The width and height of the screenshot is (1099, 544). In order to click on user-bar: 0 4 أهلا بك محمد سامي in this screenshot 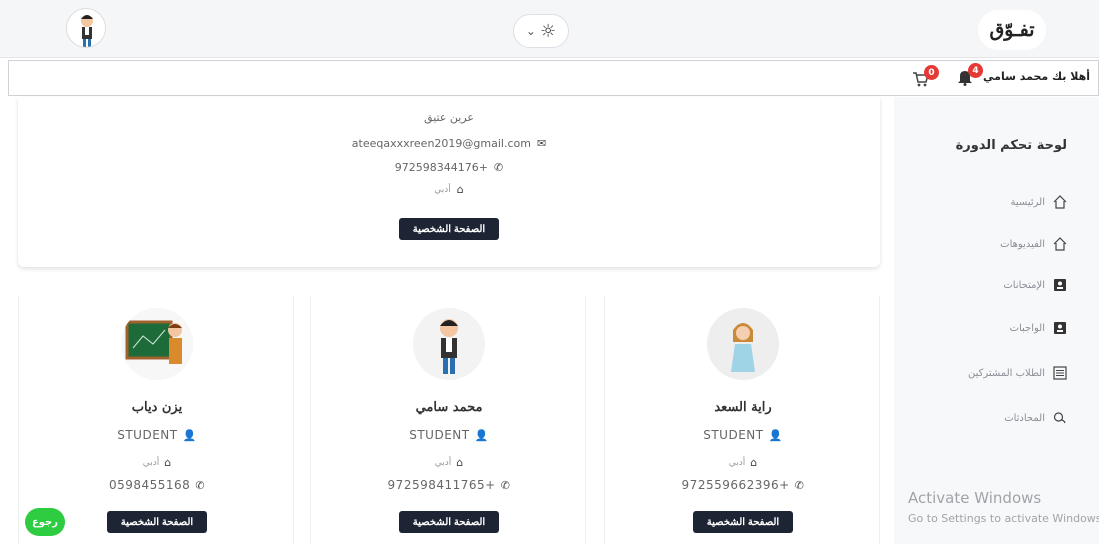, I will do `click(553, 78)`.